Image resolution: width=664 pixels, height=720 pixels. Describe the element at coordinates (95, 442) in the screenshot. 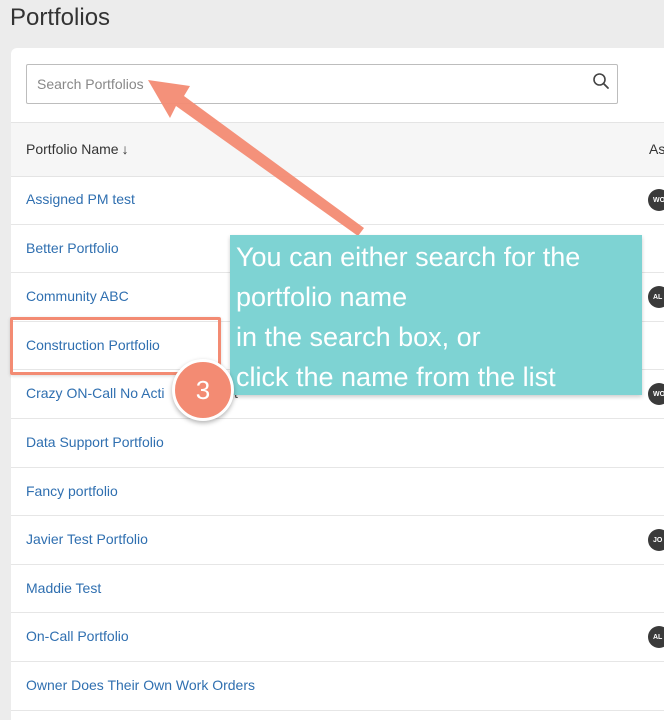

I see `portfolio-link: Data Support Portfolio` at that location.